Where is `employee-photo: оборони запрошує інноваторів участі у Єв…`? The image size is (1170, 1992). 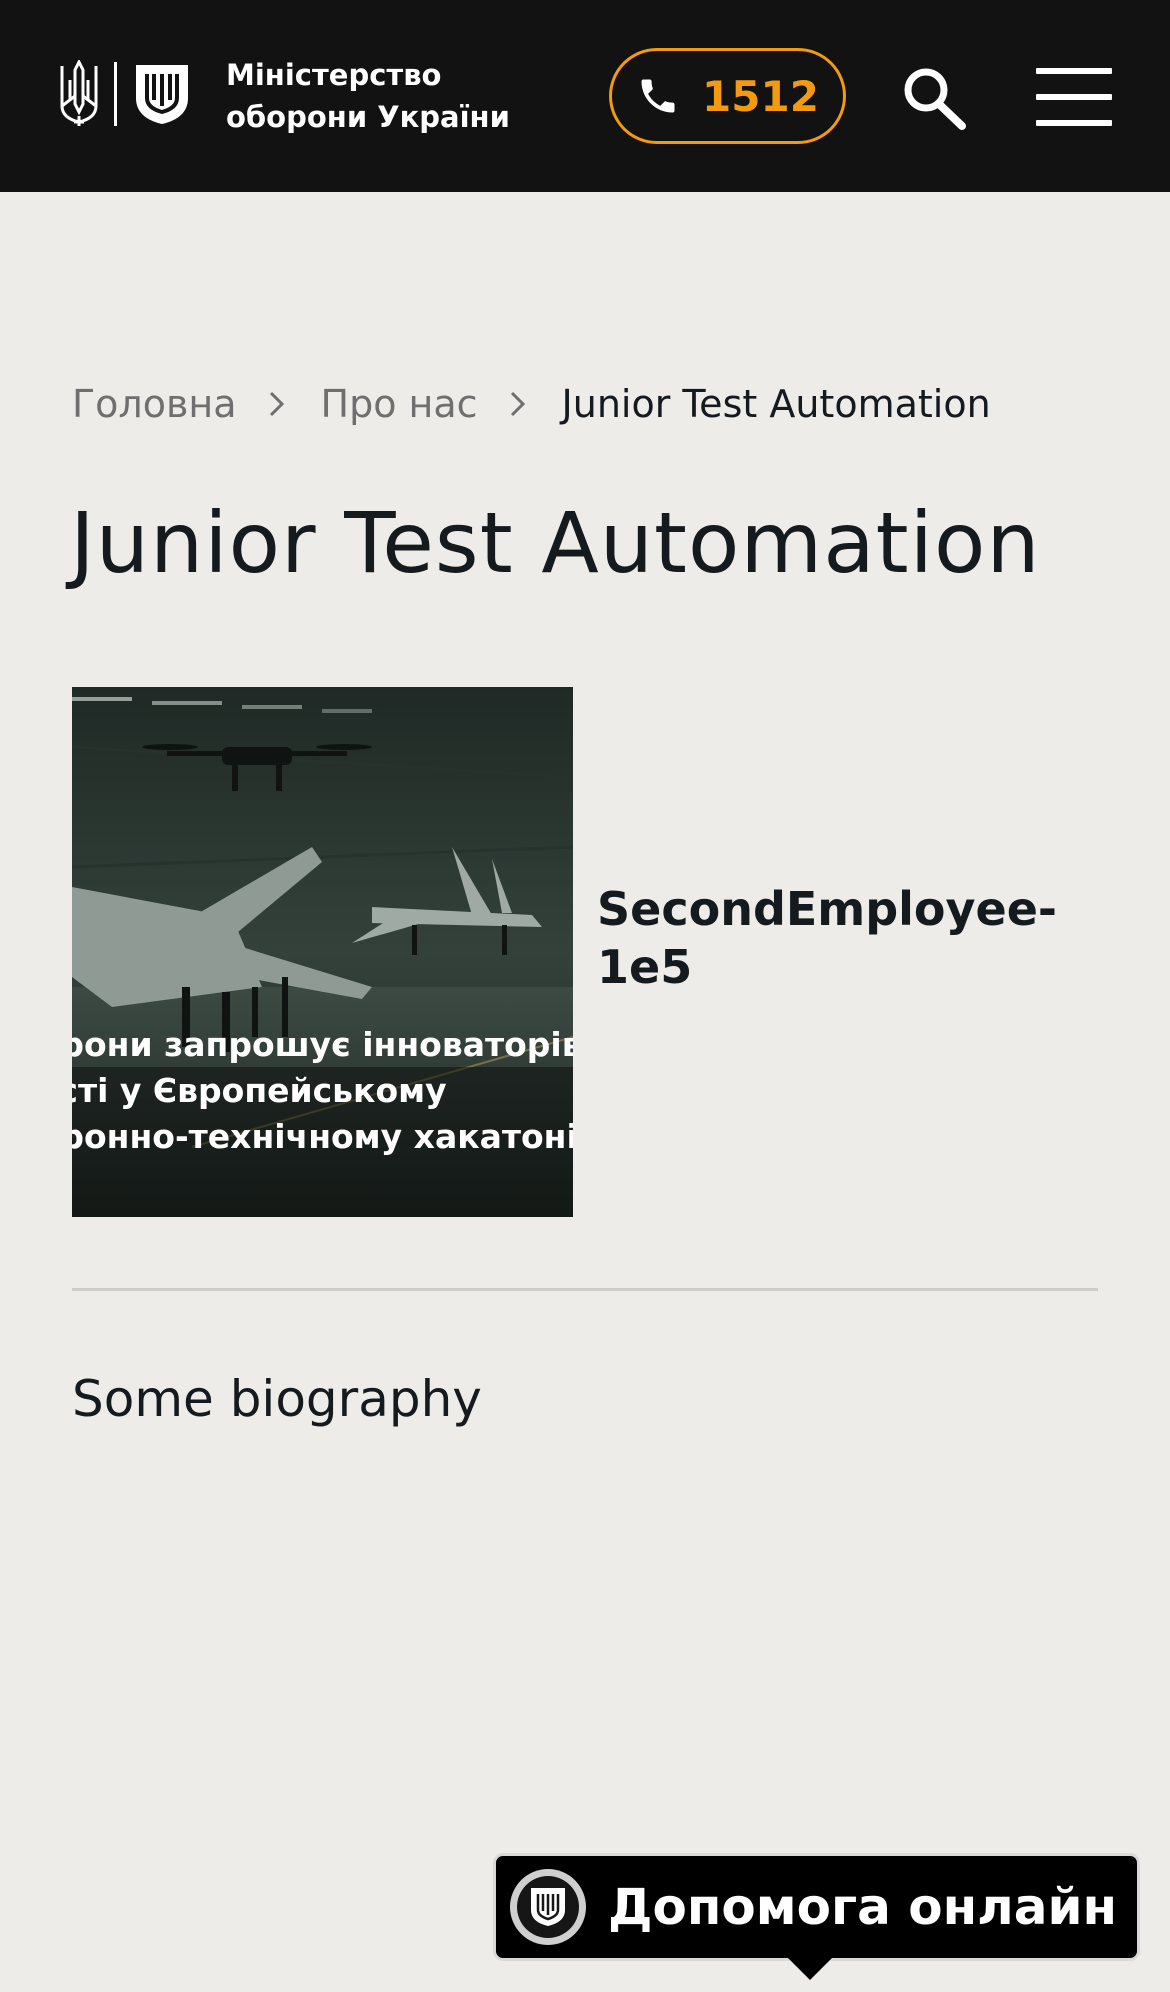 employee-photo: оборони запрошує інноваторів участі у Єв… is located at coordinates (322, 952).